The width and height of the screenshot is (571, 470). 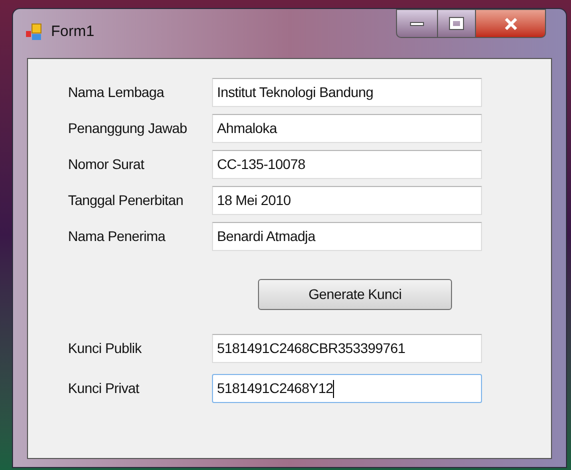 What do you see at coordinates (72, 32) in the screenshot?
I see `window-title: Form1` at bounding box center [72, 32].